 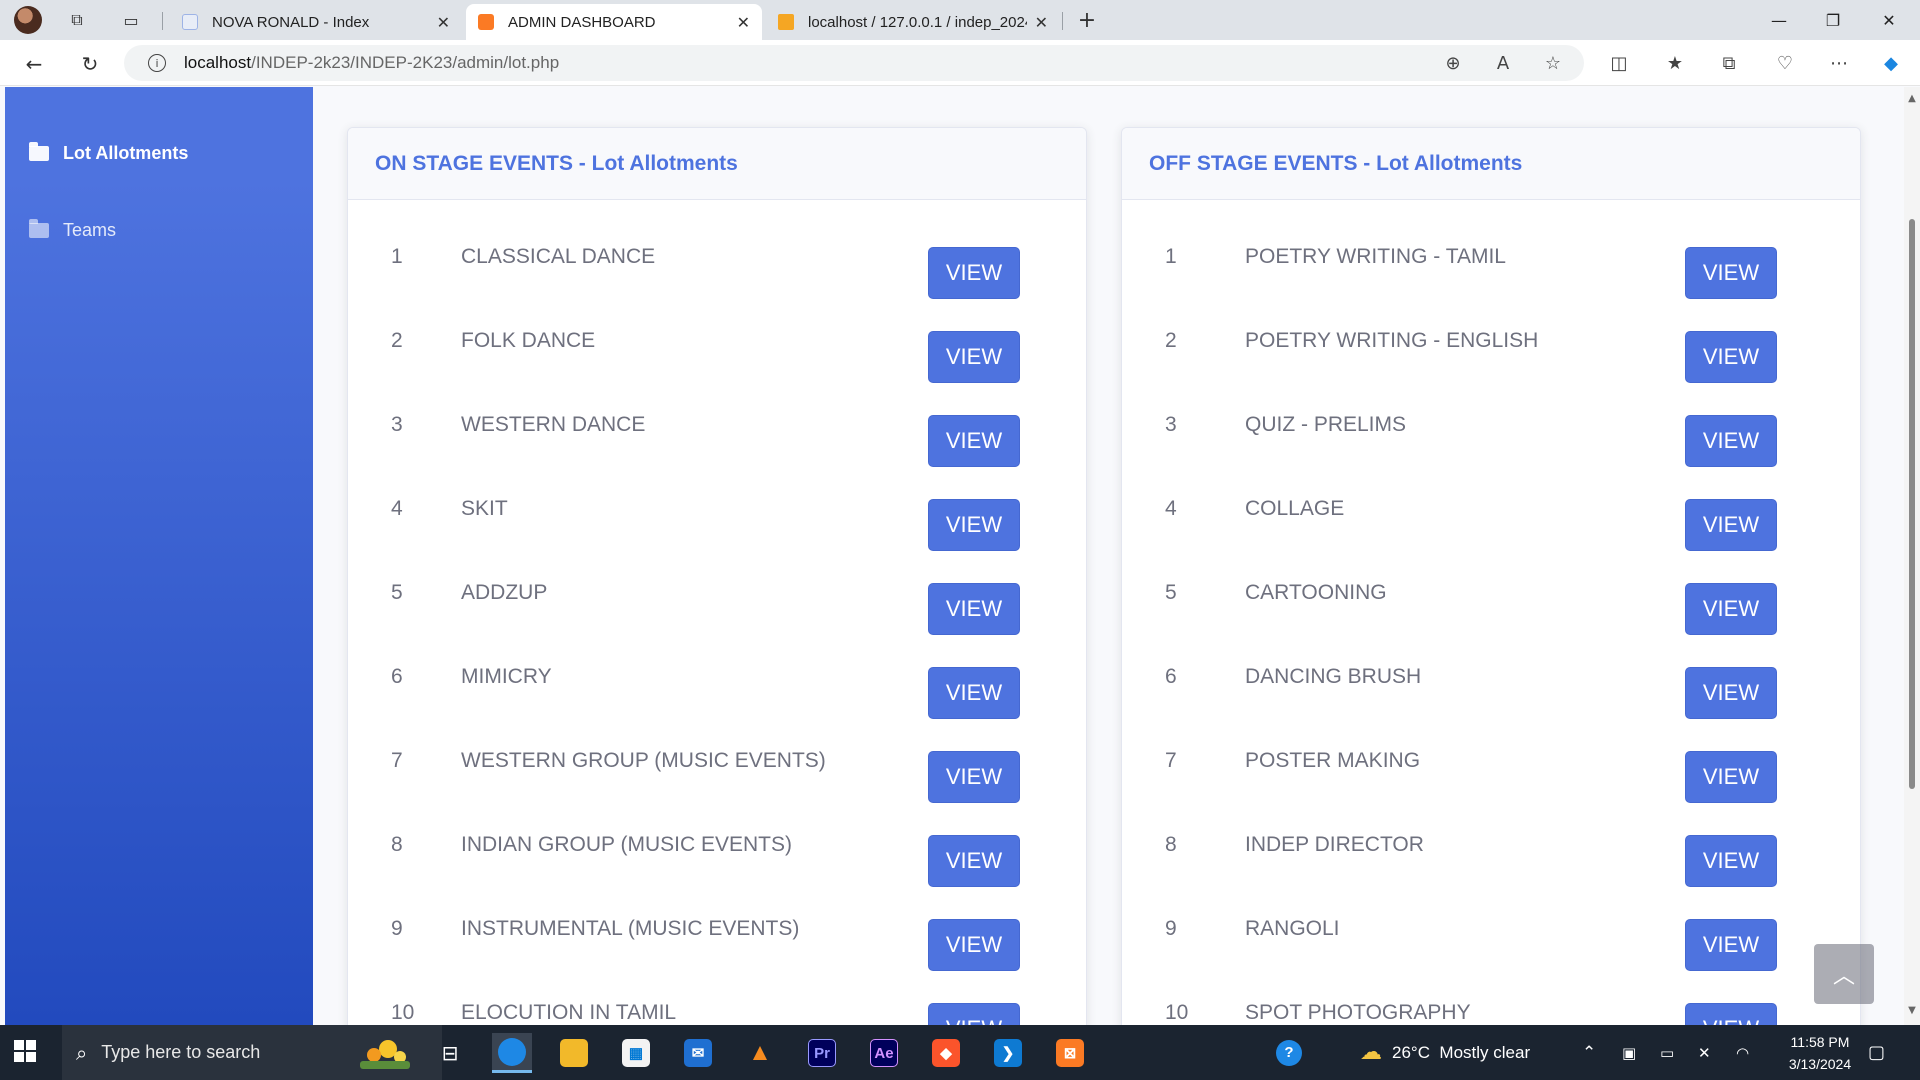 I want to click on favorites-icon: ★, so click(x=1675, y=63).